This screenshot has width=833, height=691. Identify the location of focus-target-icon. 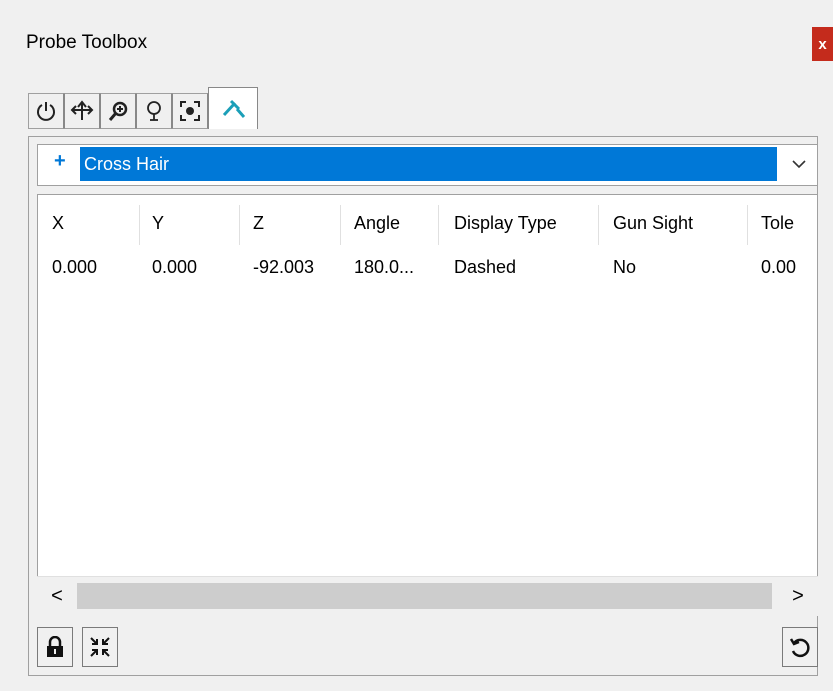
(190, 111).